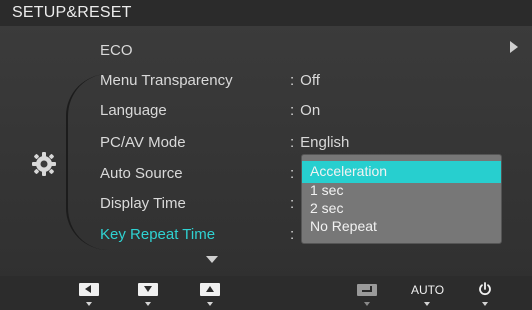  I want to click on gear-icon, so click(44, 164).